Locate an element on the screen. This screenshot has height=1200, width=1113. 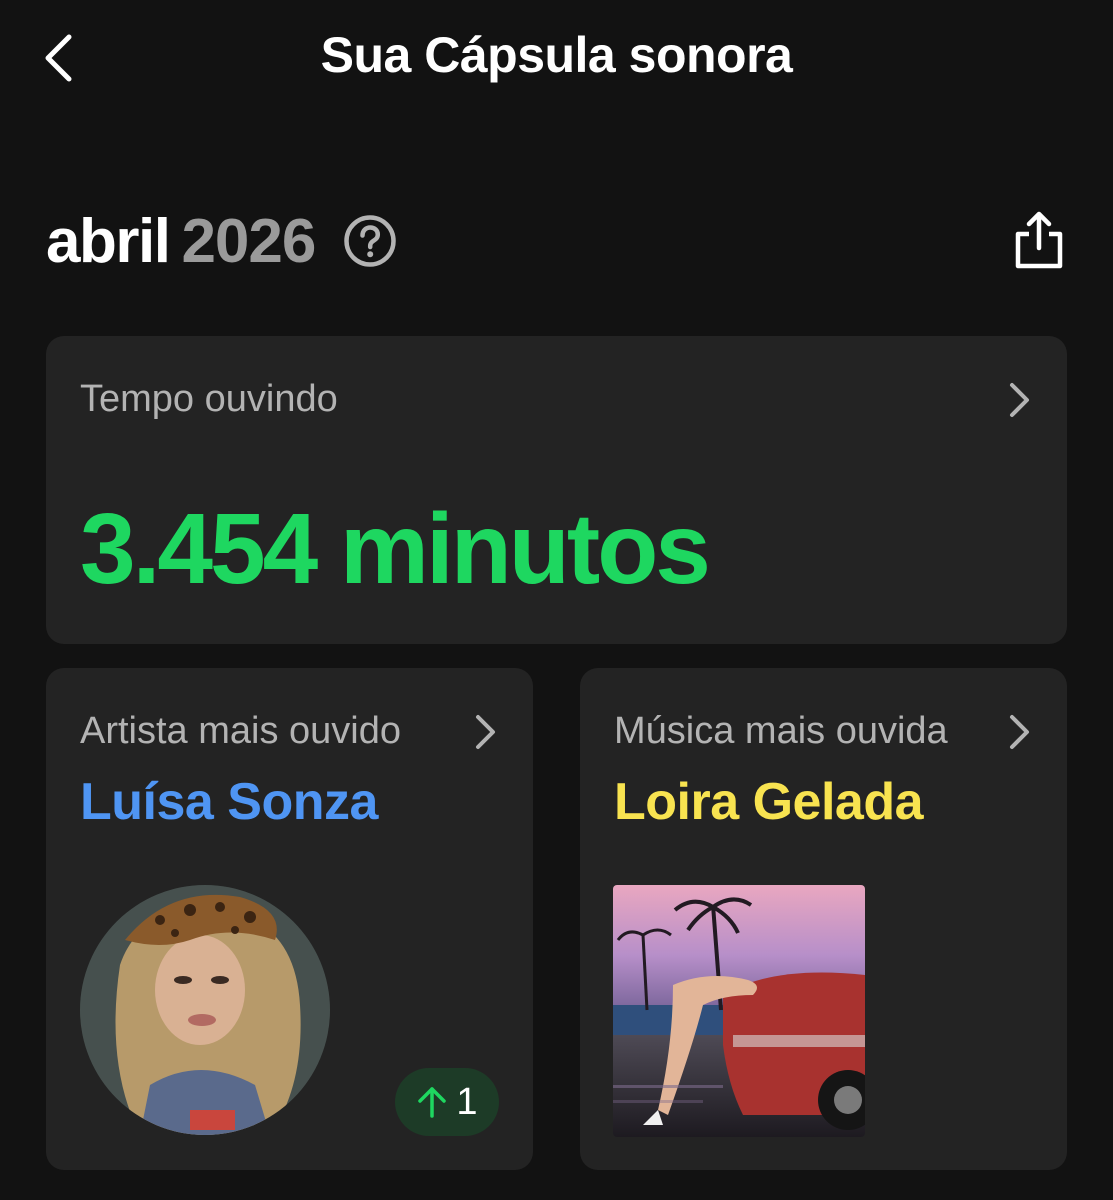
top-bar: Sua Cápsula sonora is located at coordinates (556, 57).